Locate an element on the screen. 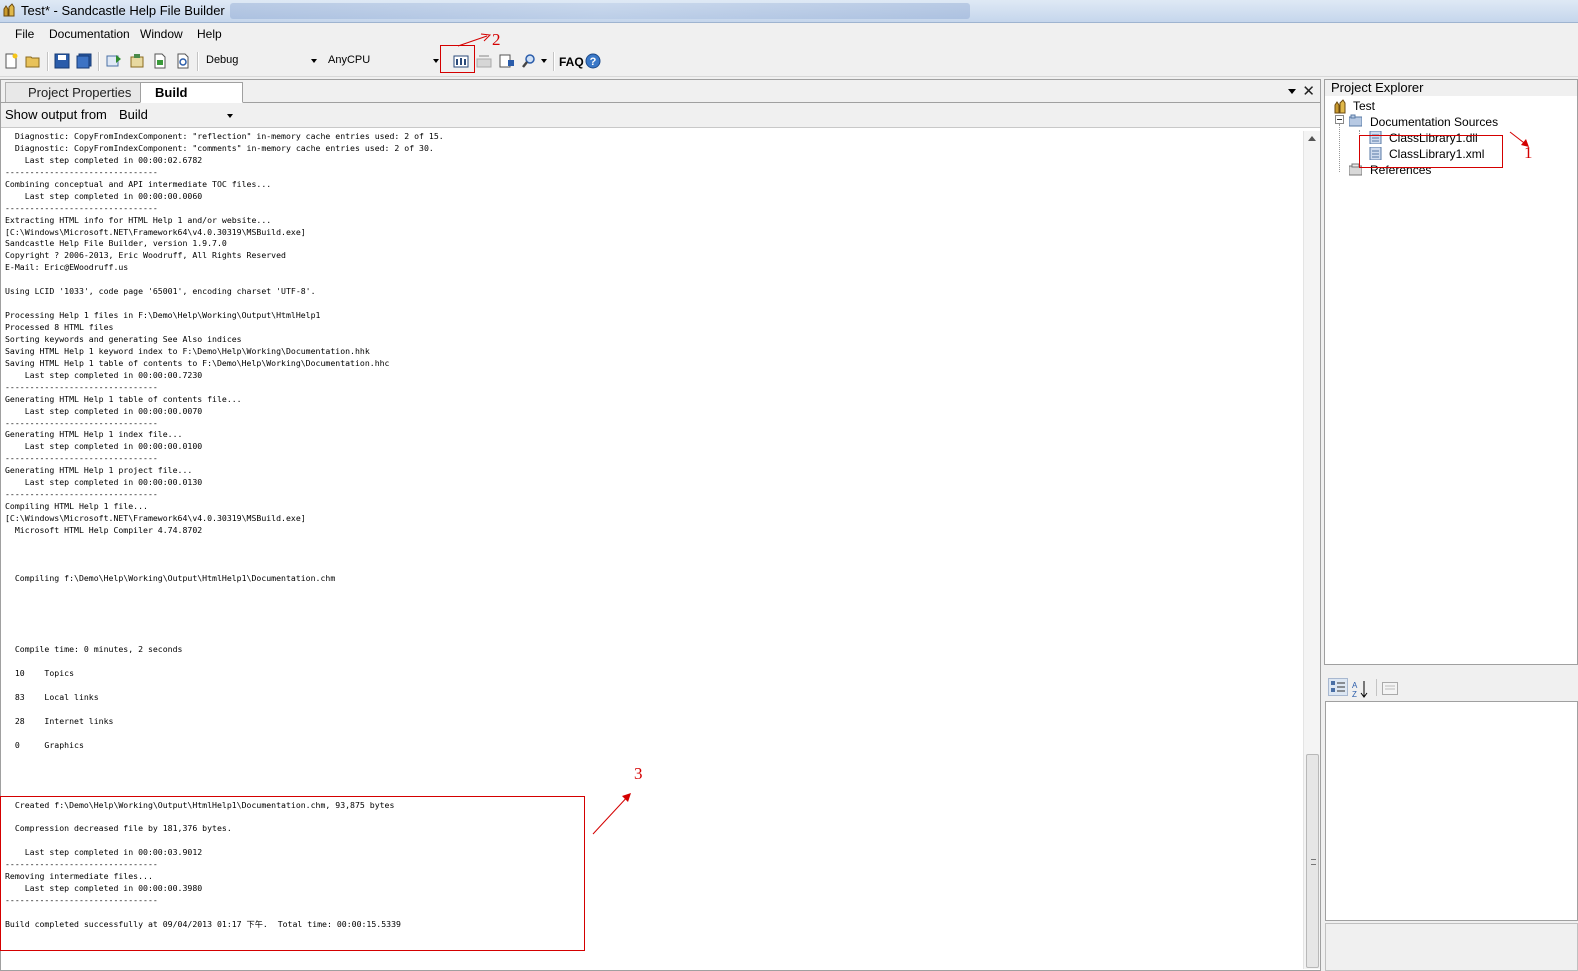 This screenshot has width=1578, height=971. property-pages-icon is located at coordinates (1390, 688).